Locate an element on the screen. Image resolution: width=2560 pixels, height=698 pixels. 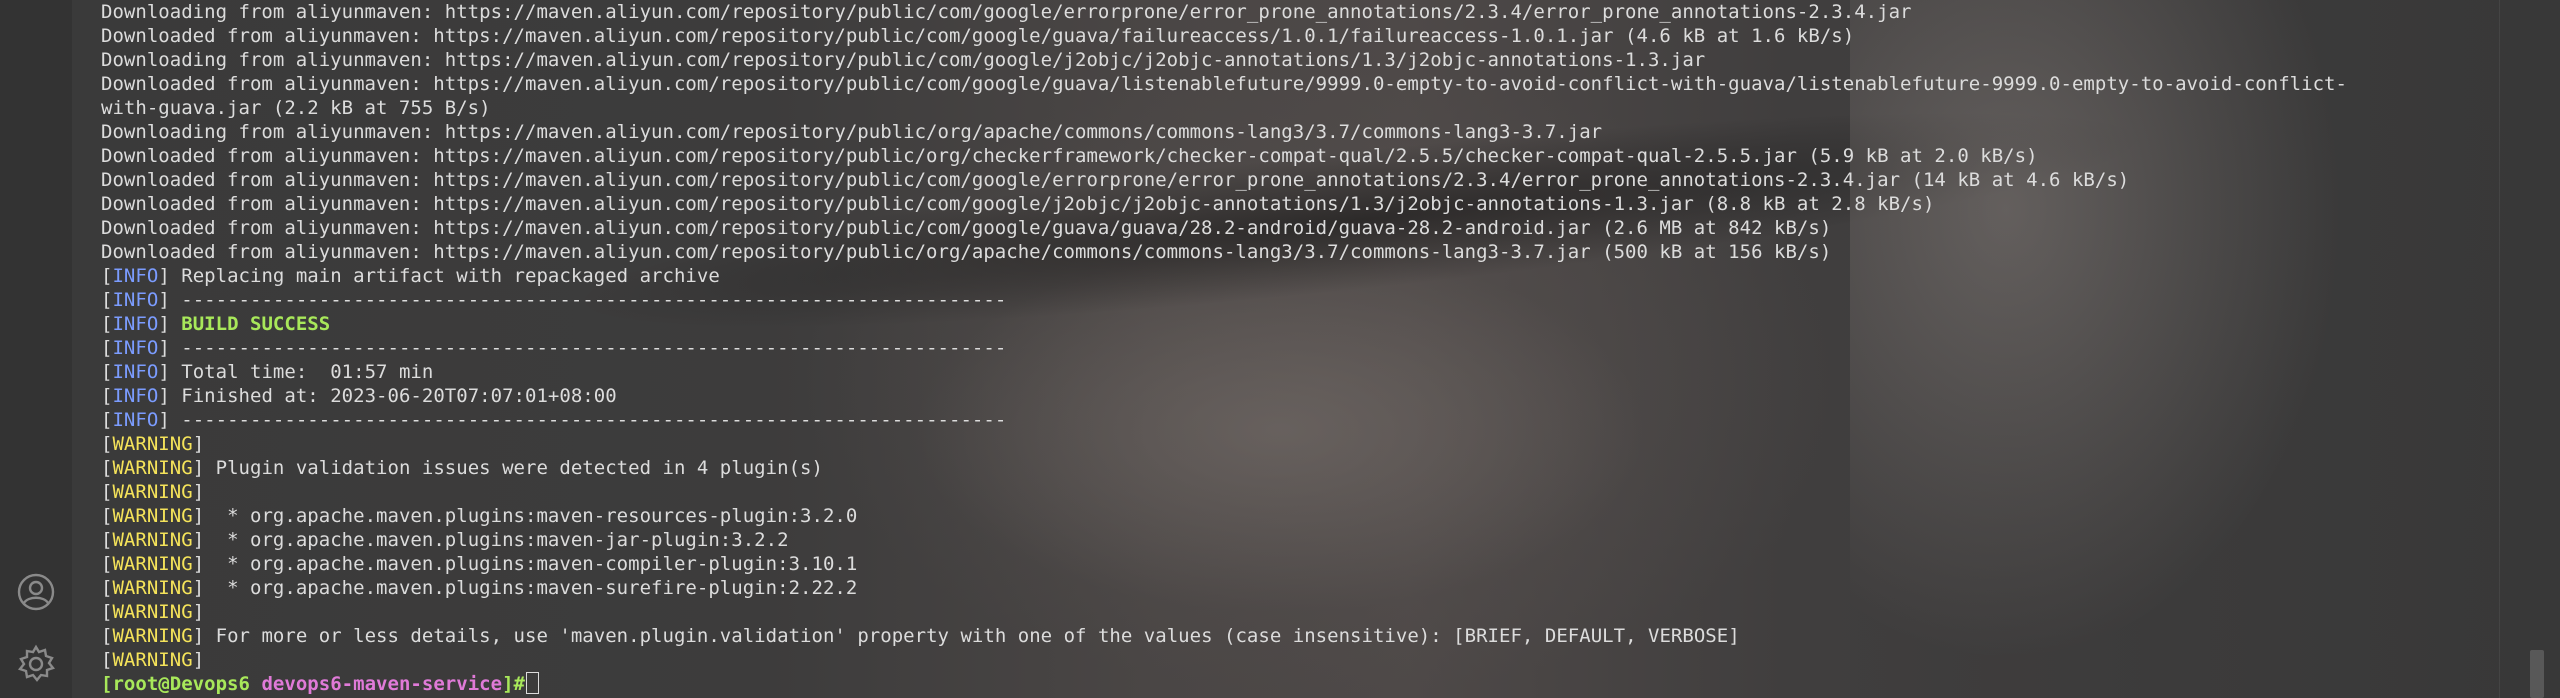
scrollbar-thumb is located at coordinates (2537, 674).